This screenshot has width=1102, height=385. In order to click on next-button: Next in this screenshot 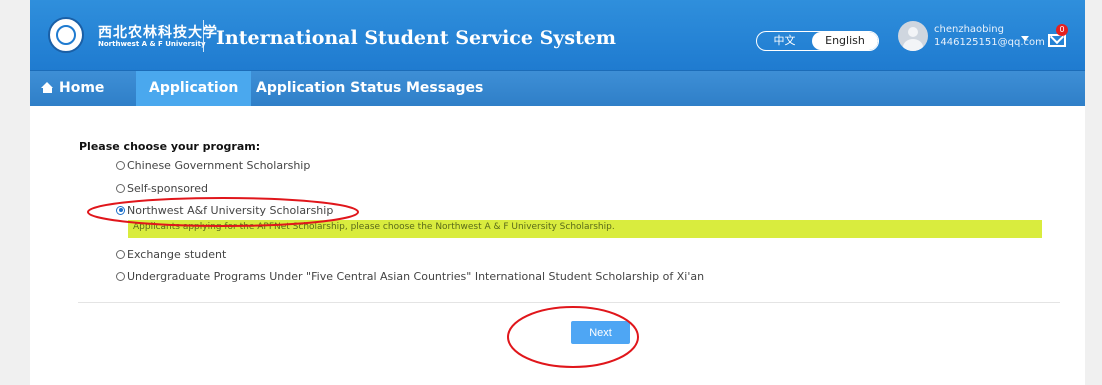, I will do `click(600, 332)`.